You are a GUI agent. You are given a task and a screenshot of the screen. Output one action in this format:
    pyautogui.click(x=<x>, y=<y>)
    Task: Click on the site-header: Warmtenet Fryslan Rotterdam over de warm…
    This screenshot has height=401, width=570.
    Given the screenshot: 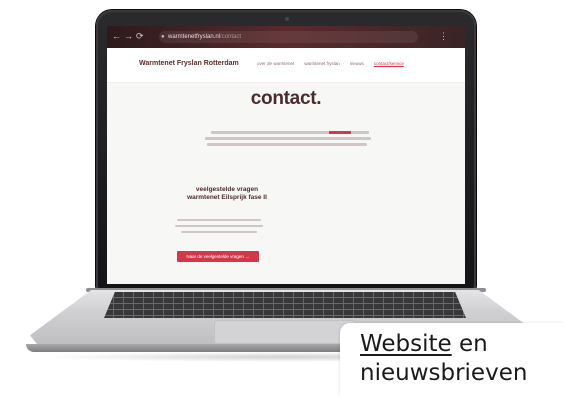 What is the action you would take?
    pyautogui.click(x=286, y=65)
    